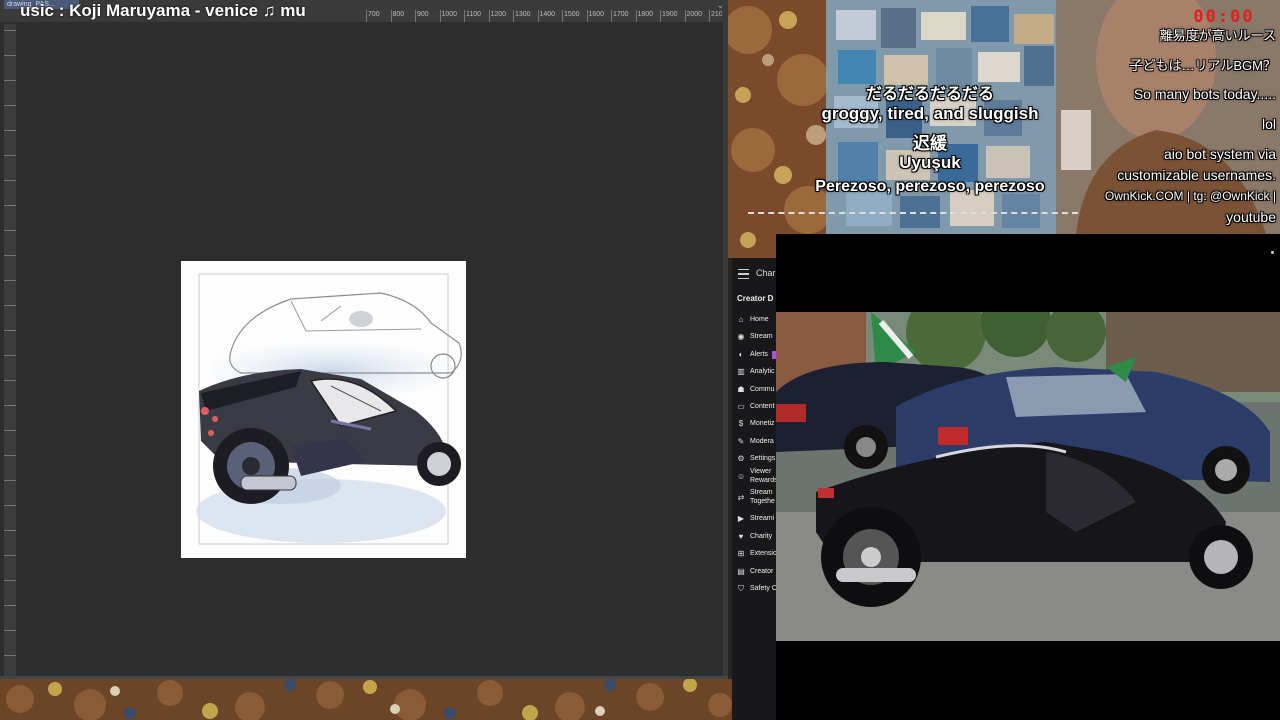  I want to click on sidebar-item-safety-c: ⛉ Safety C, so click(754, 590).